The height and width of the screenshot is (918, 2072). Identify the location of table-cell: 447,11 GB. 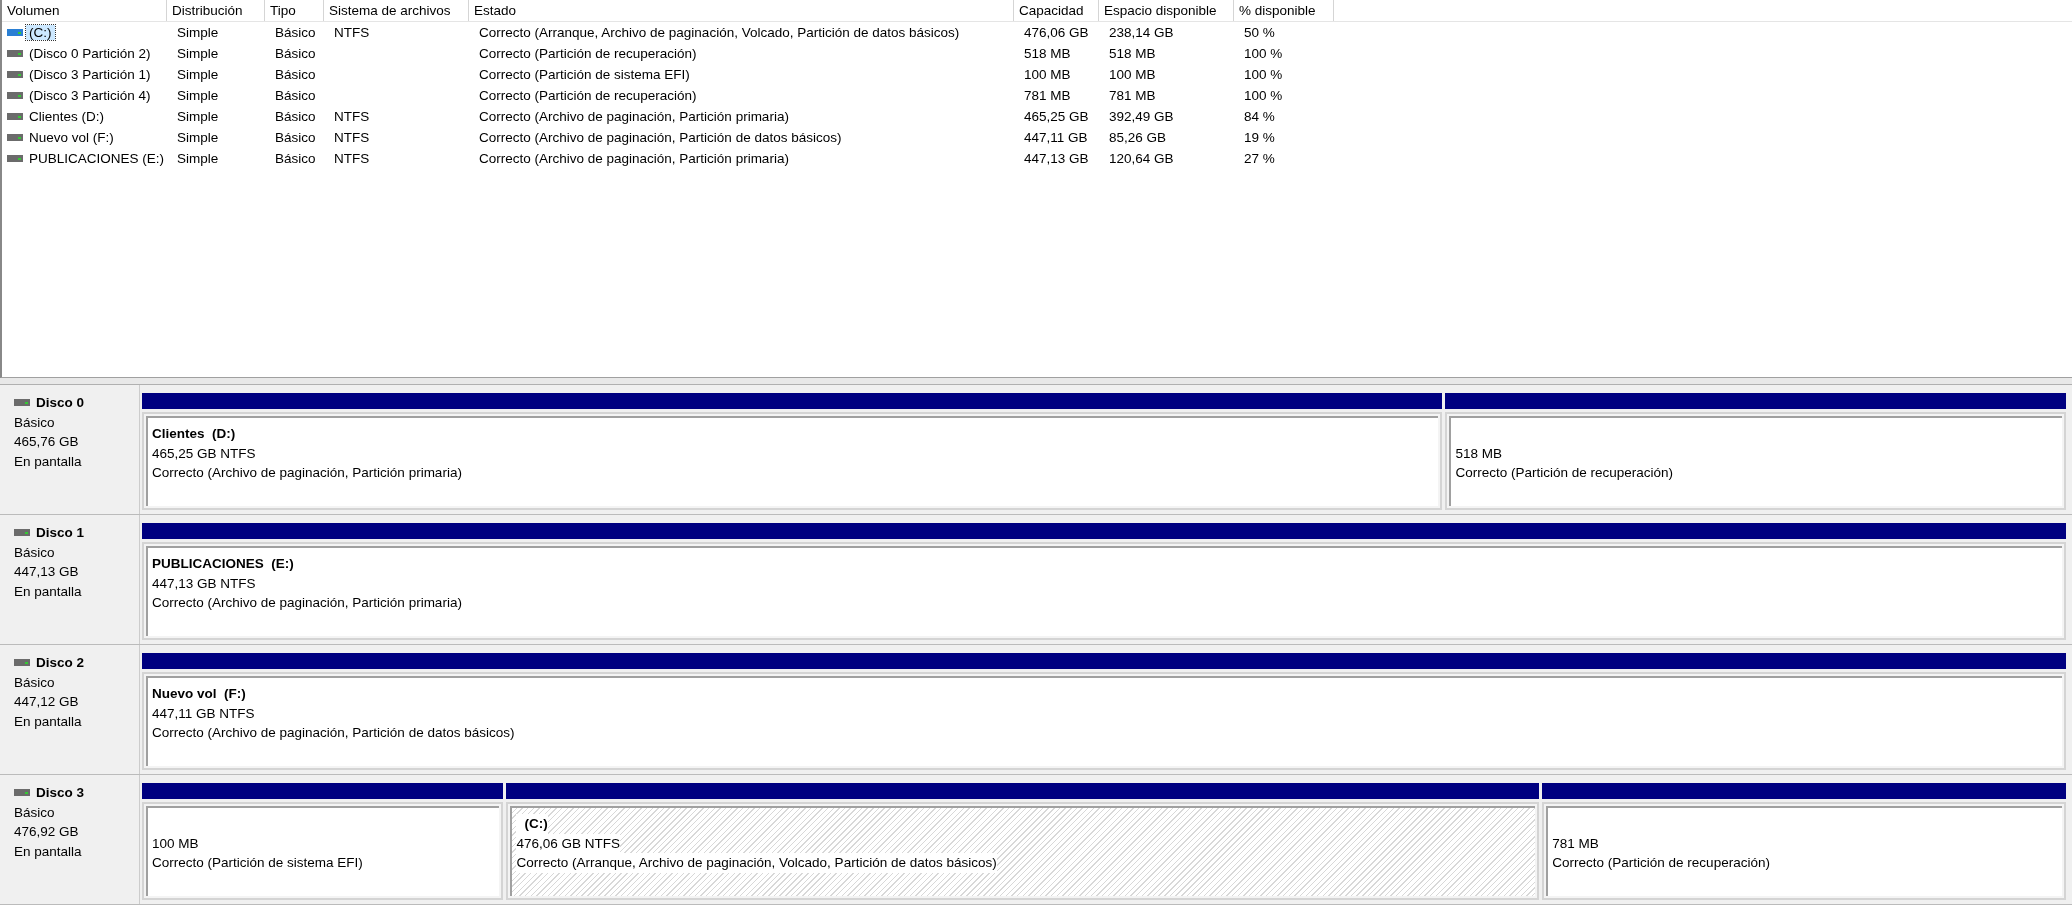
(1056, 137).